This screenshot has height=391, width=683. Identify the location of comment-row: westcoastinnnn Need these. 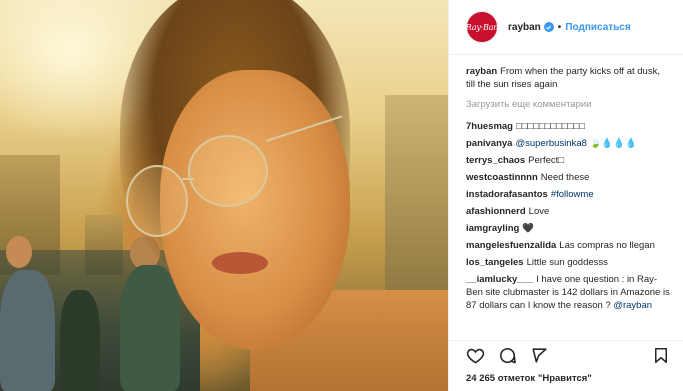
(568, 177).